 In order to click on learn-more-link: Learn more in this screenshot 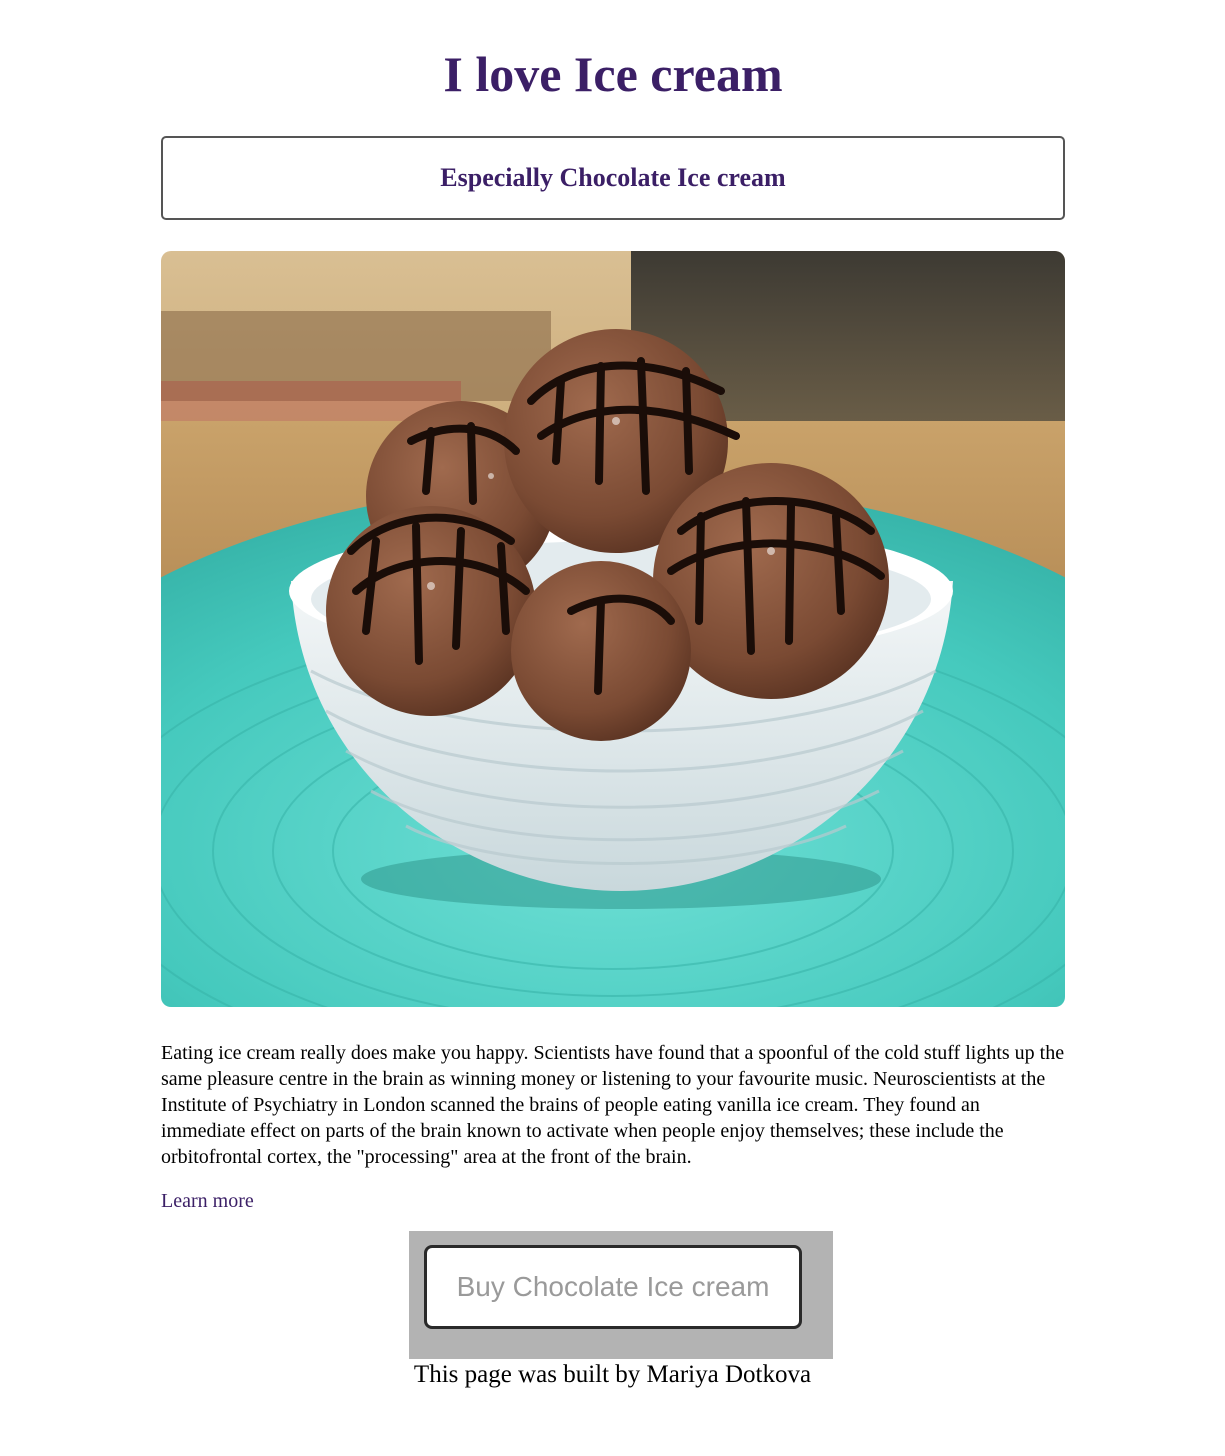, I will do `click(207, 1201)`.